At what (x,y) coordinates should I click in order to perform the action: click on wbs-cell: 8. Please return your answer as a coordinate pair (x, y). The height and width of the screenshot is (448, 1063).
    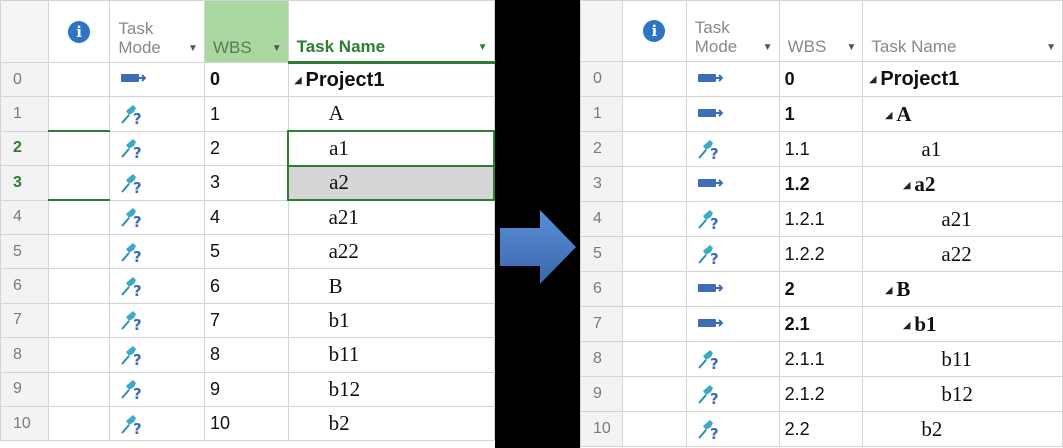
    Looking at the image, I should click on (246, 355).